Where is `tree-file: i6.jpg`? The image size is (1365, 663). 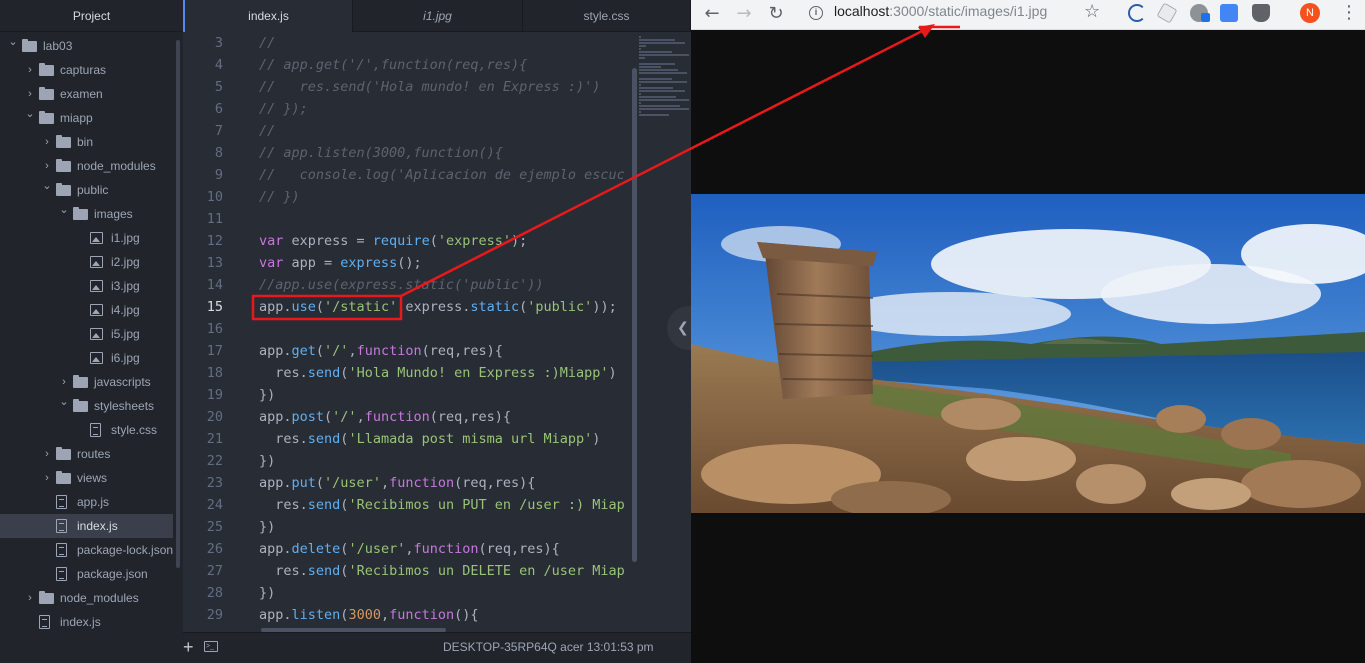 tree-file: i6.jpg is located at coordinates (86, 358).